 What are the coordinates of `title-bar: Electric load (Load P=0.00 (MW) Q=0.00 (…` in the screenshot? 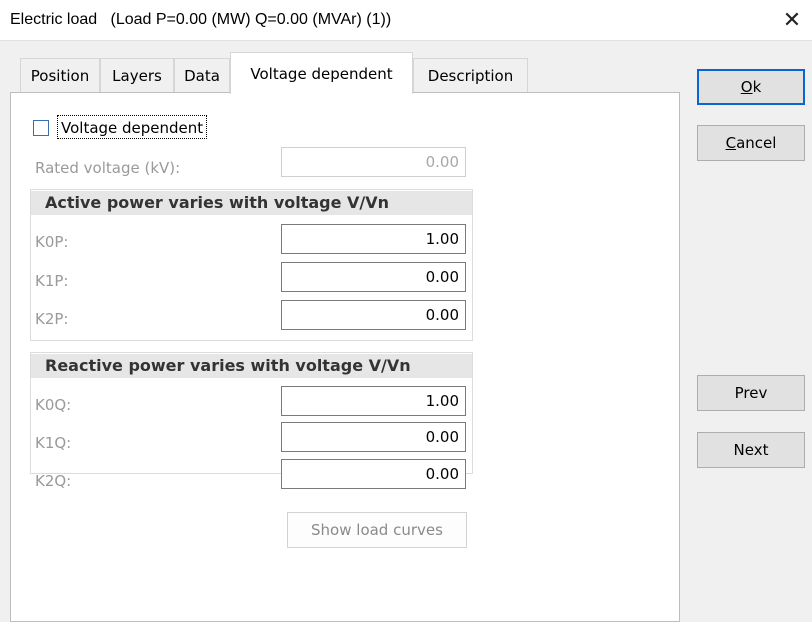 It's located at (406, 20).